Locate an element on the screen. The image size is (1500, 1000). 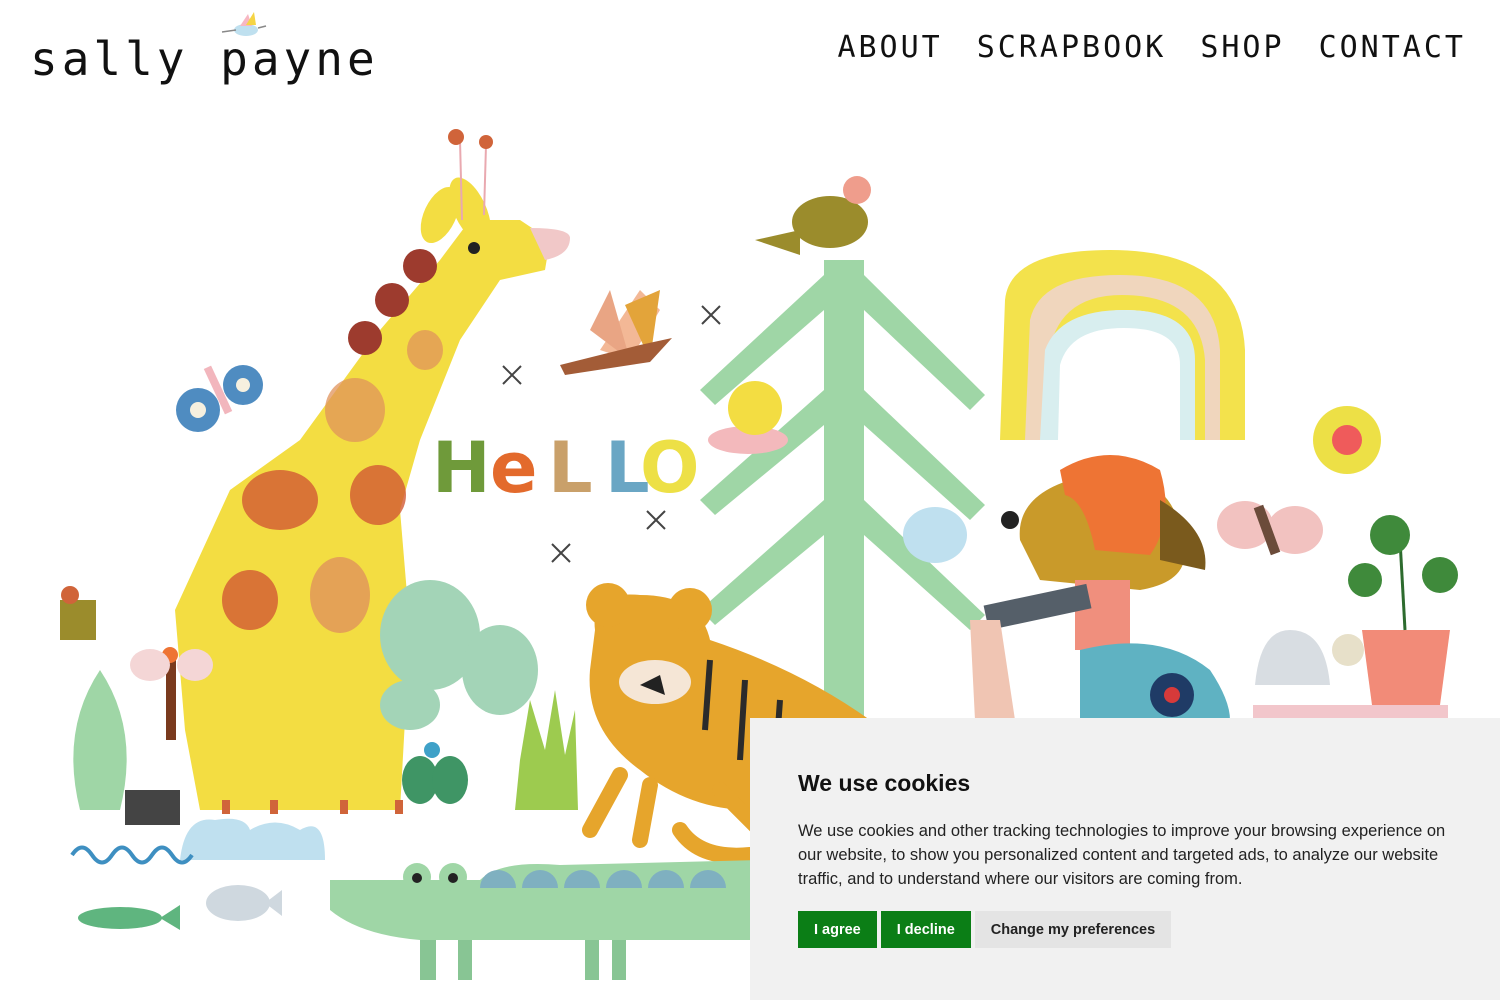
main-nav: ABOUT SCRAPBOOK SHOP CONTACT is located at coordinates (1151, 47).